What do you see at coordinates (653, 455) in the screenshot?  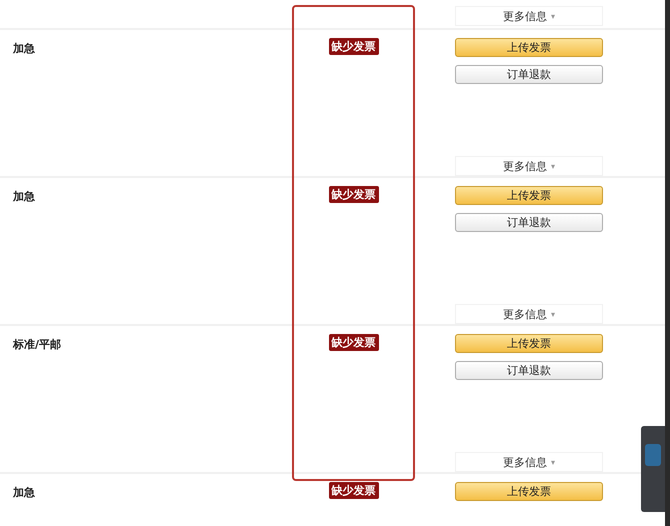 I see `app-icon` at bounding box center [653, 455].